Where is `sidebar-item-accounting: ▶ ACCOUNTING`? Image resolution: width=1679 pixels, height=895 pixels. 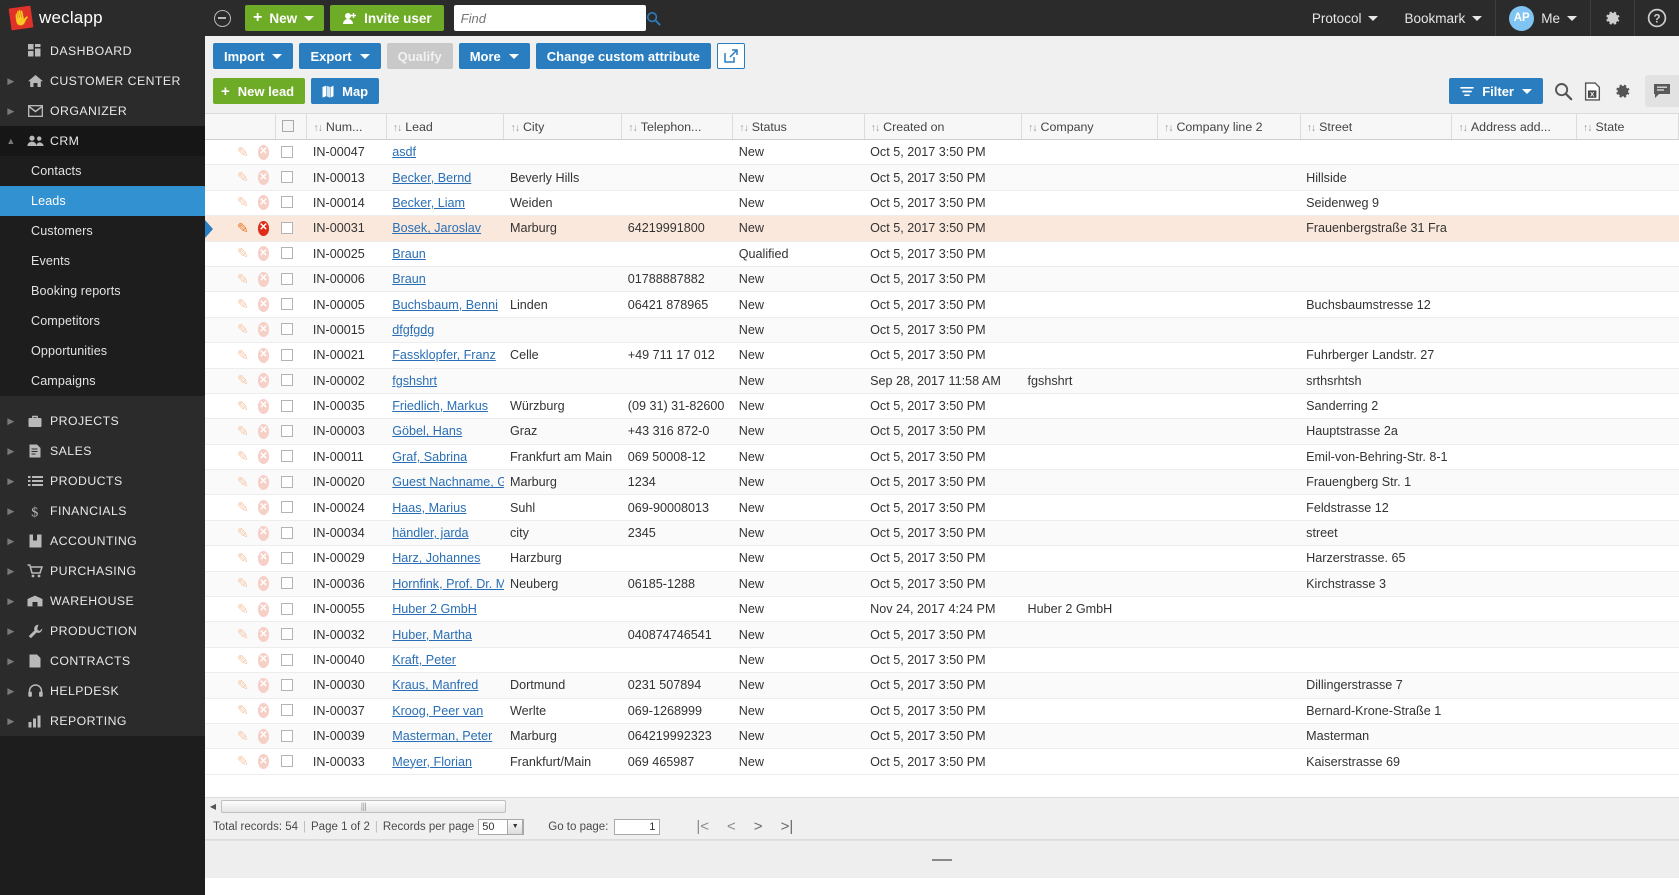 sidebar-item-accounting: ▶ ACCOUNTING is located at coordinates (102, 541).